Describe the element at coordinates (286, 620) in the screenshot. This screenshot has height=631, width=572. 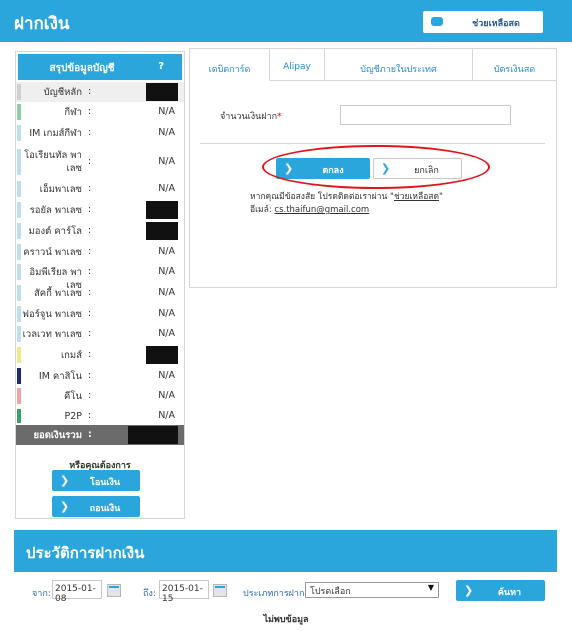
I see `no-data-message: ไม่พบข้อมูล` at that location.